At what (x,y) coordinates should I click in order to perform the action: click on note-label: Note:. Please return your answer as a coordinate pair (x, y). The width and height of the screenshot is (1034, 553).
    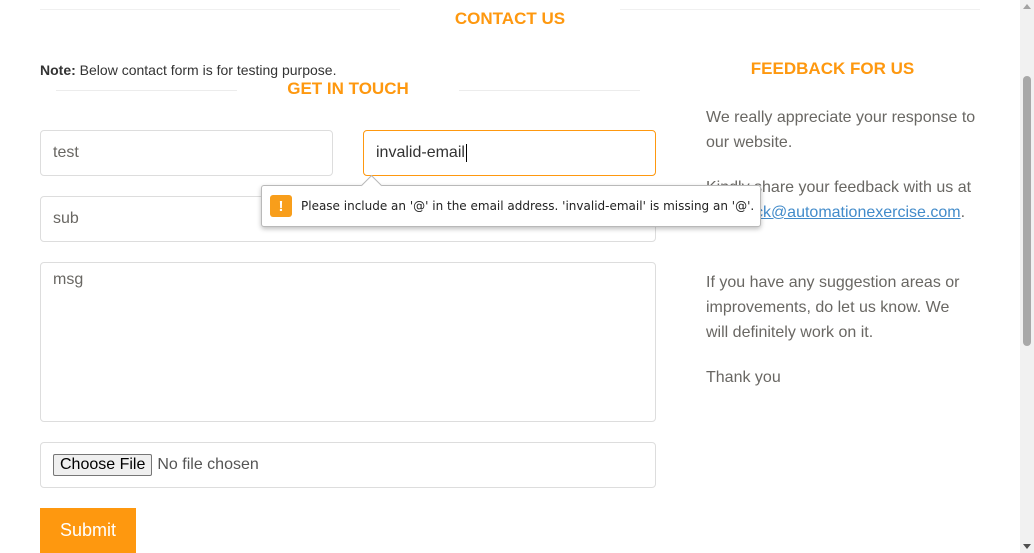
    Looking at the image, I should click on (58, 70).